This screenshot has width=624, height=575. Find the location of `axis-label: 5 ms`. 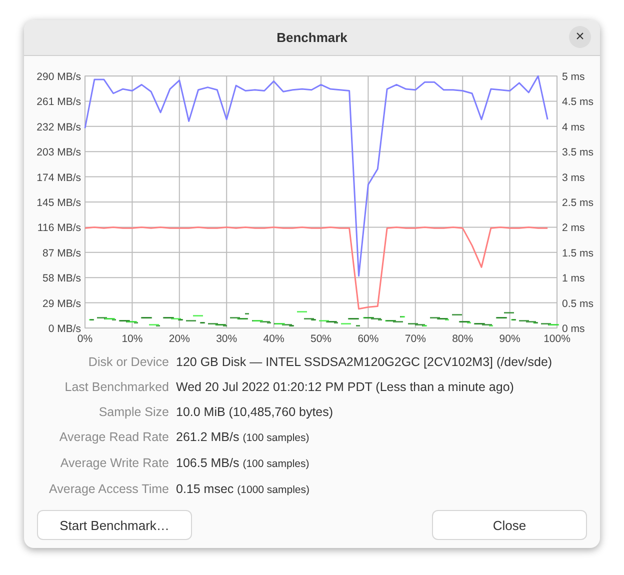

axis-label: 5 ms is located at coordinates (573, 77).